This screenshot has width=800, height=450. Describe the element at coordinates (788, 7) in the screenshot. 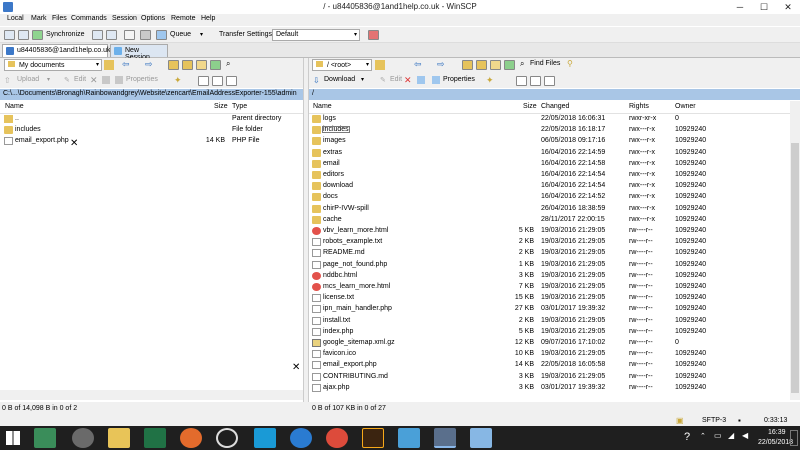

I see `close-button: ✕` at that location.